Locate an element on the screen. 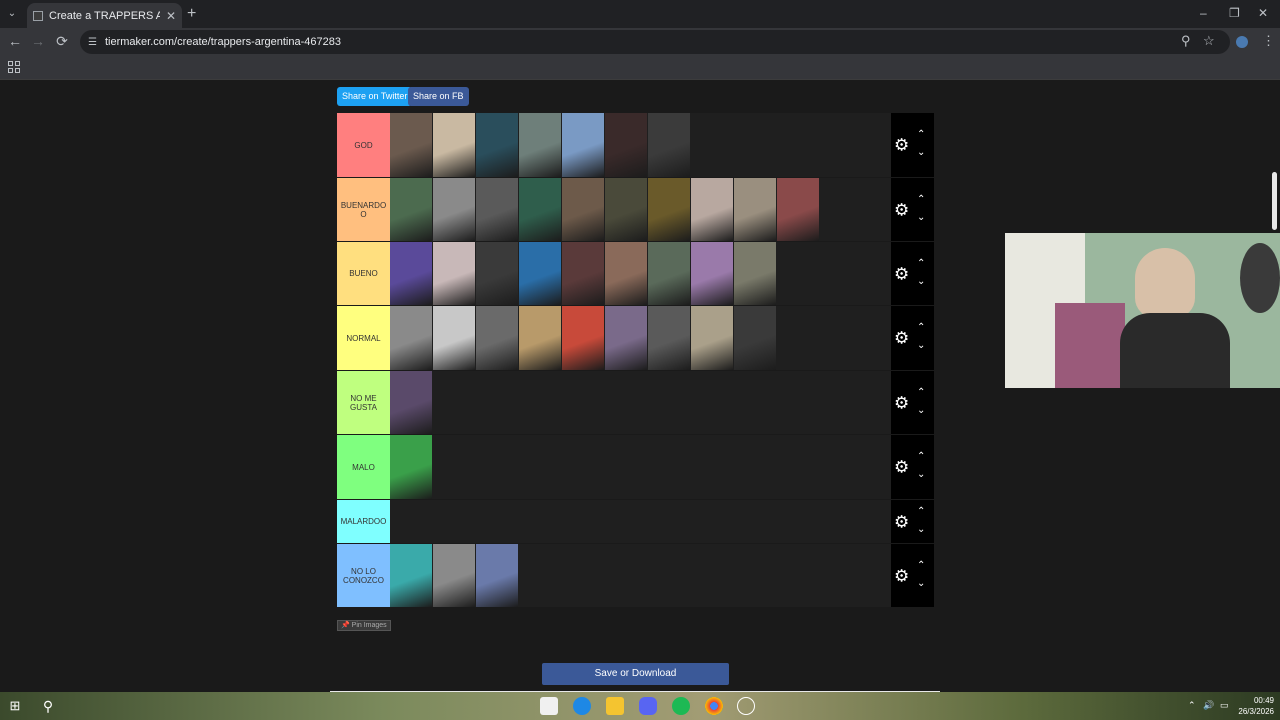 The height and width of the screenshot is (720, 1280). windows-start-icon: ⊞ is located at coordinates (15, 706).